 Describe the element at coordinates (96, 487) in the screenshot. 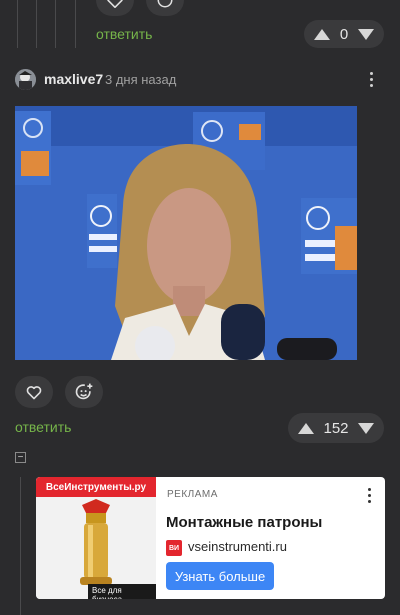

I see `ad-brand-banner: ВсеИнструменты.ру` at that location.